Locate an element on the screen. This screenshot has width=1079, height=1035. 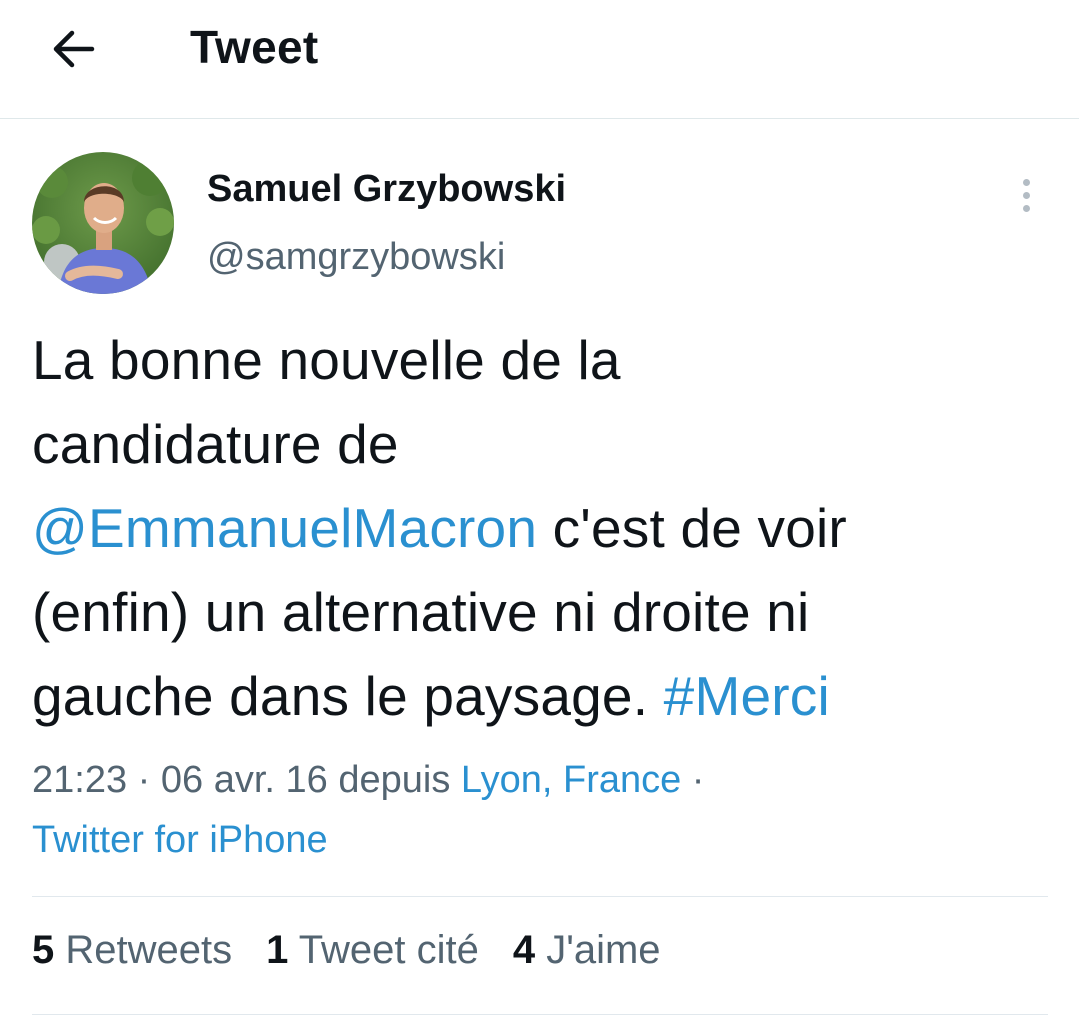
likes-count: 4 is located at coordinates (524, 950).